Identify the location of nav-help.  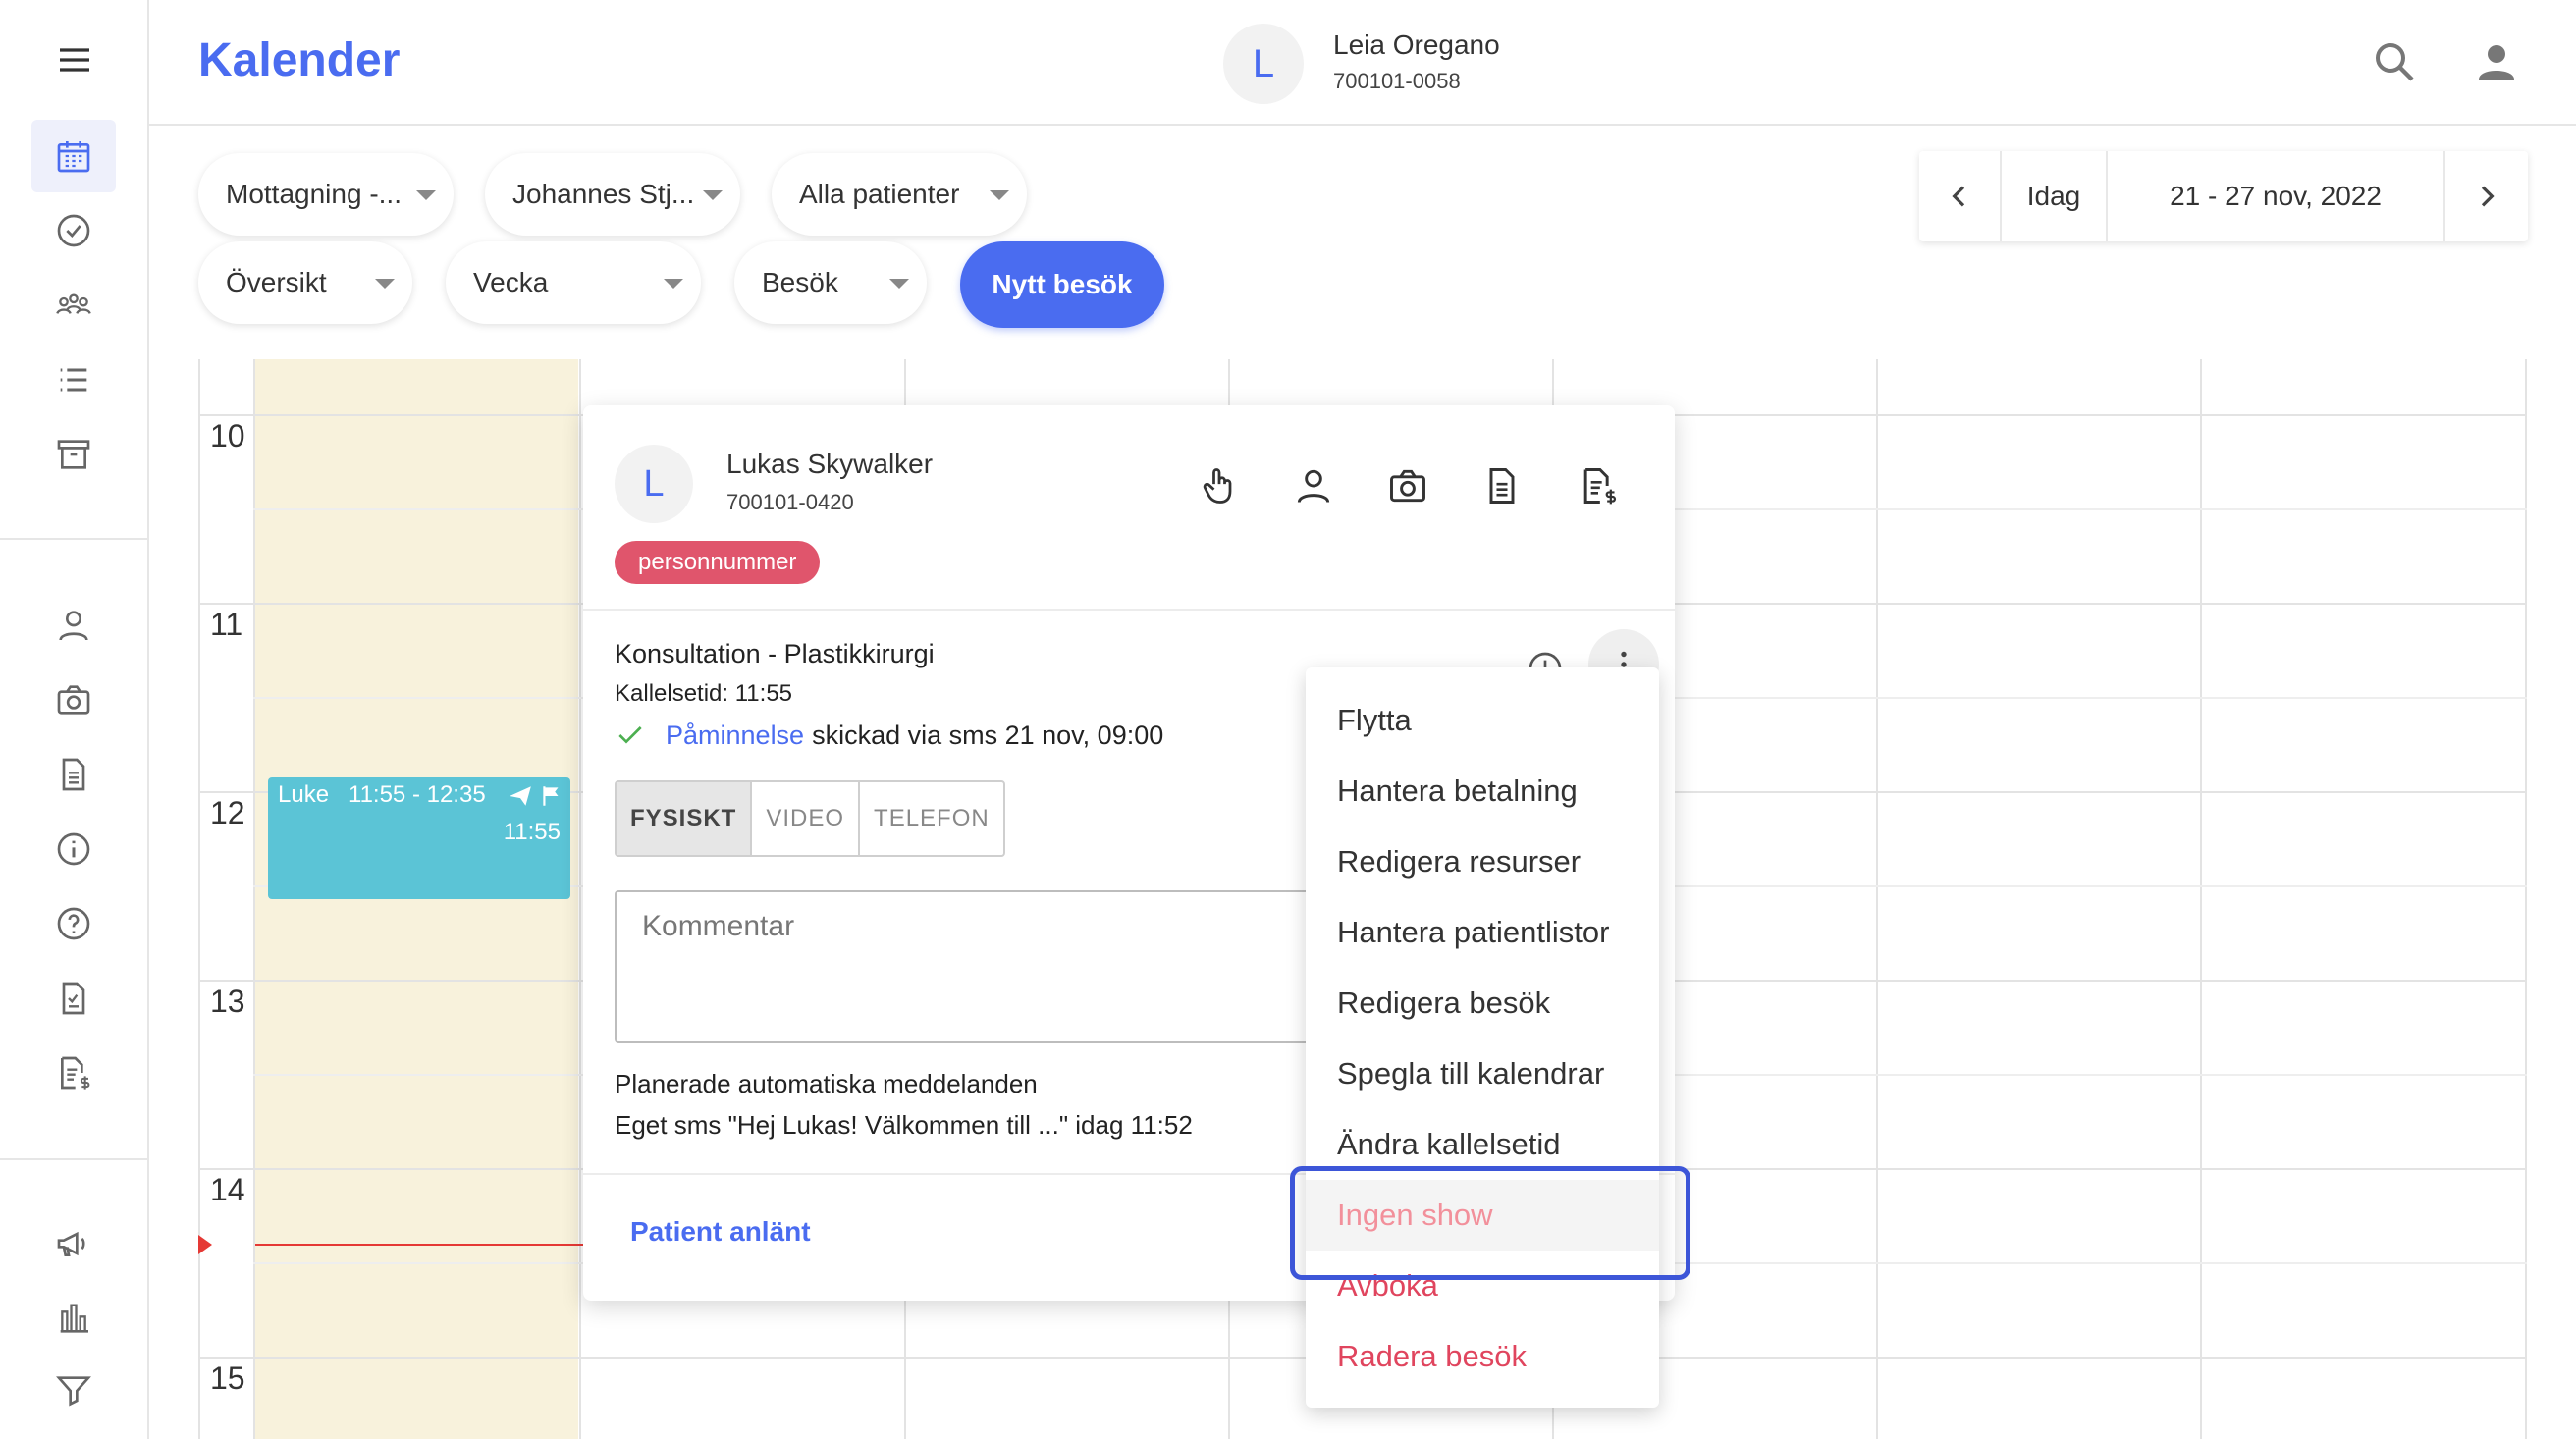
(73, 923).